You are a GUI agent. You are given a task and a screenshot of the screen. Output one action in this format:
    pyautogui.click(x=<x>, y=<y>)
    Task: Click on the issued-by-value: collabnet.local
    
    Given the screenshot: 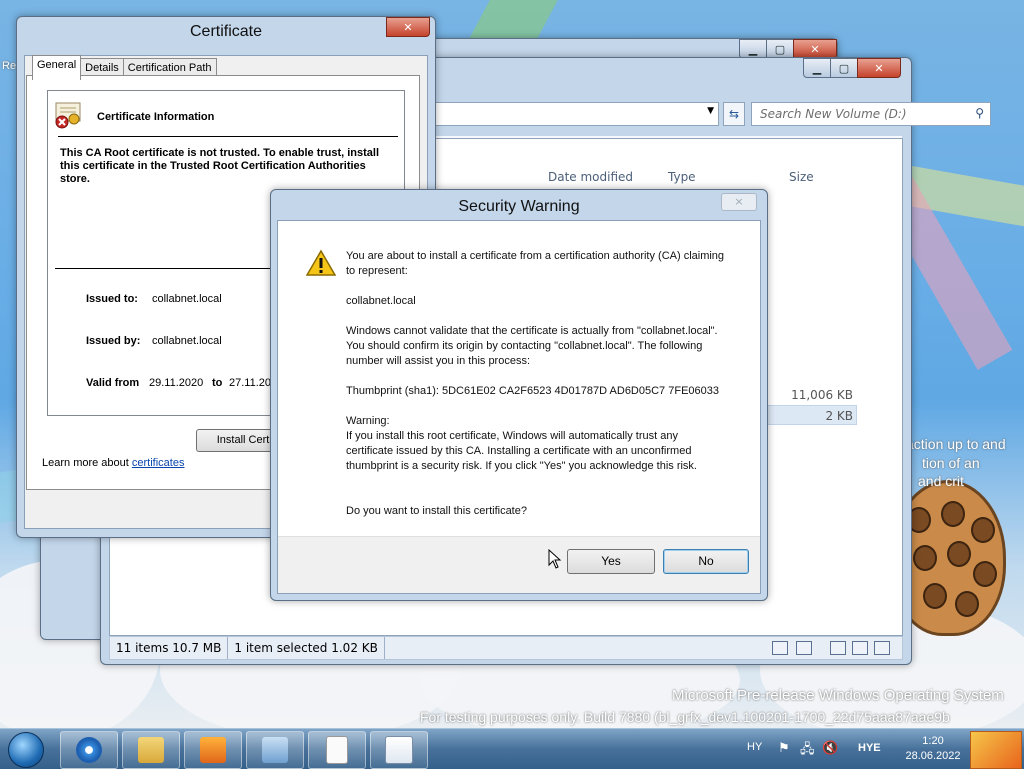 What is the action you would take?
    pyautogui.click(x=187, y=341)
    